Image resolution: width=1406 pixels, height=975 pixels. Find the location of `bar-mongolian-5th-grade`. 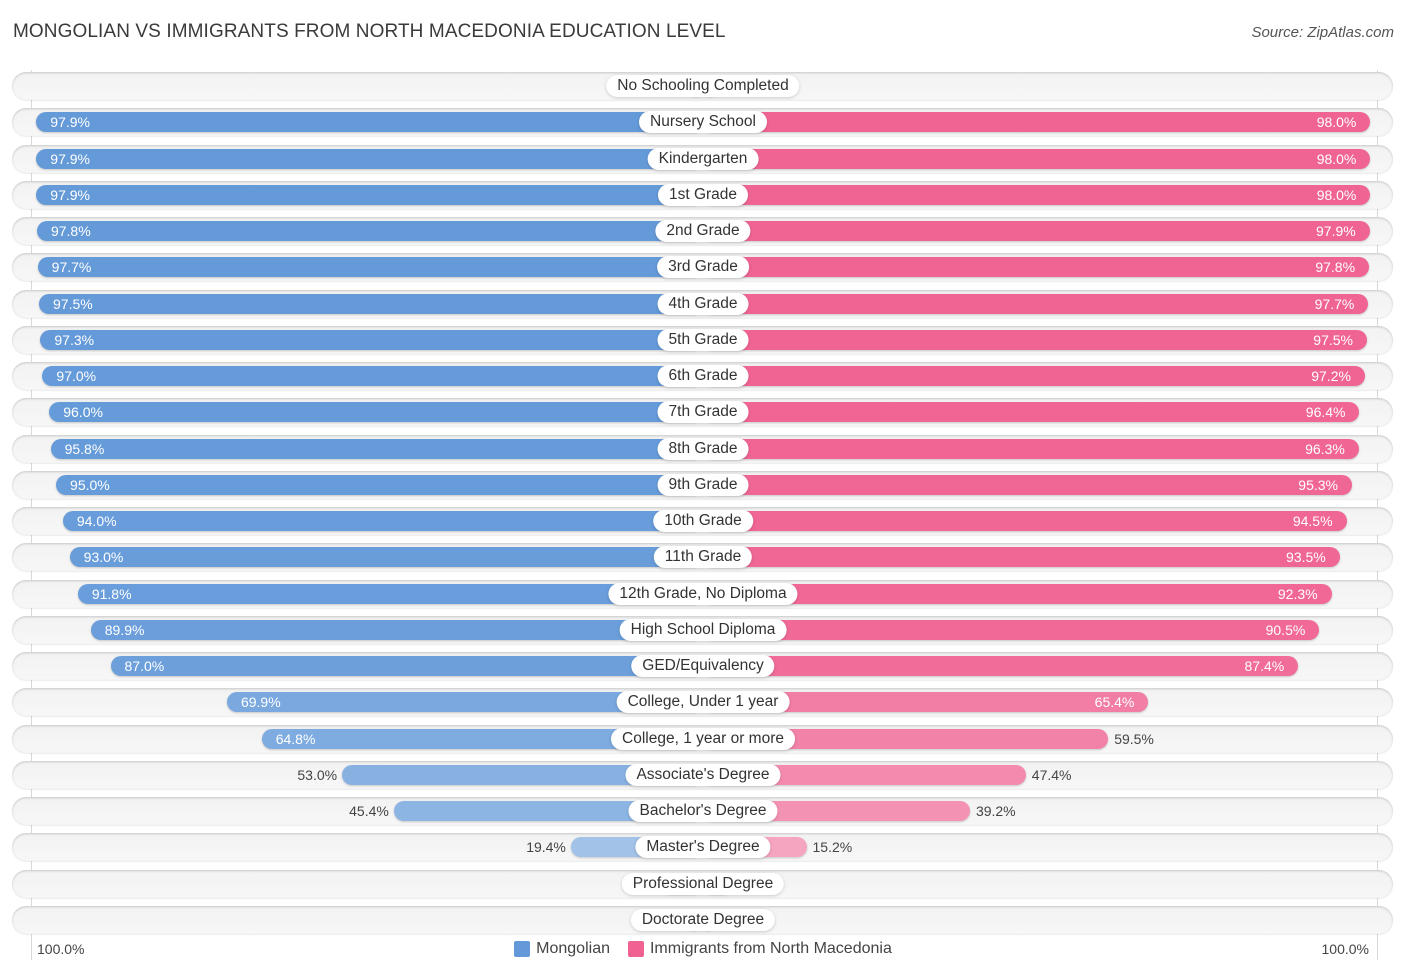

bar-mongolian-5th-grade is located at coordinates (371, 339).